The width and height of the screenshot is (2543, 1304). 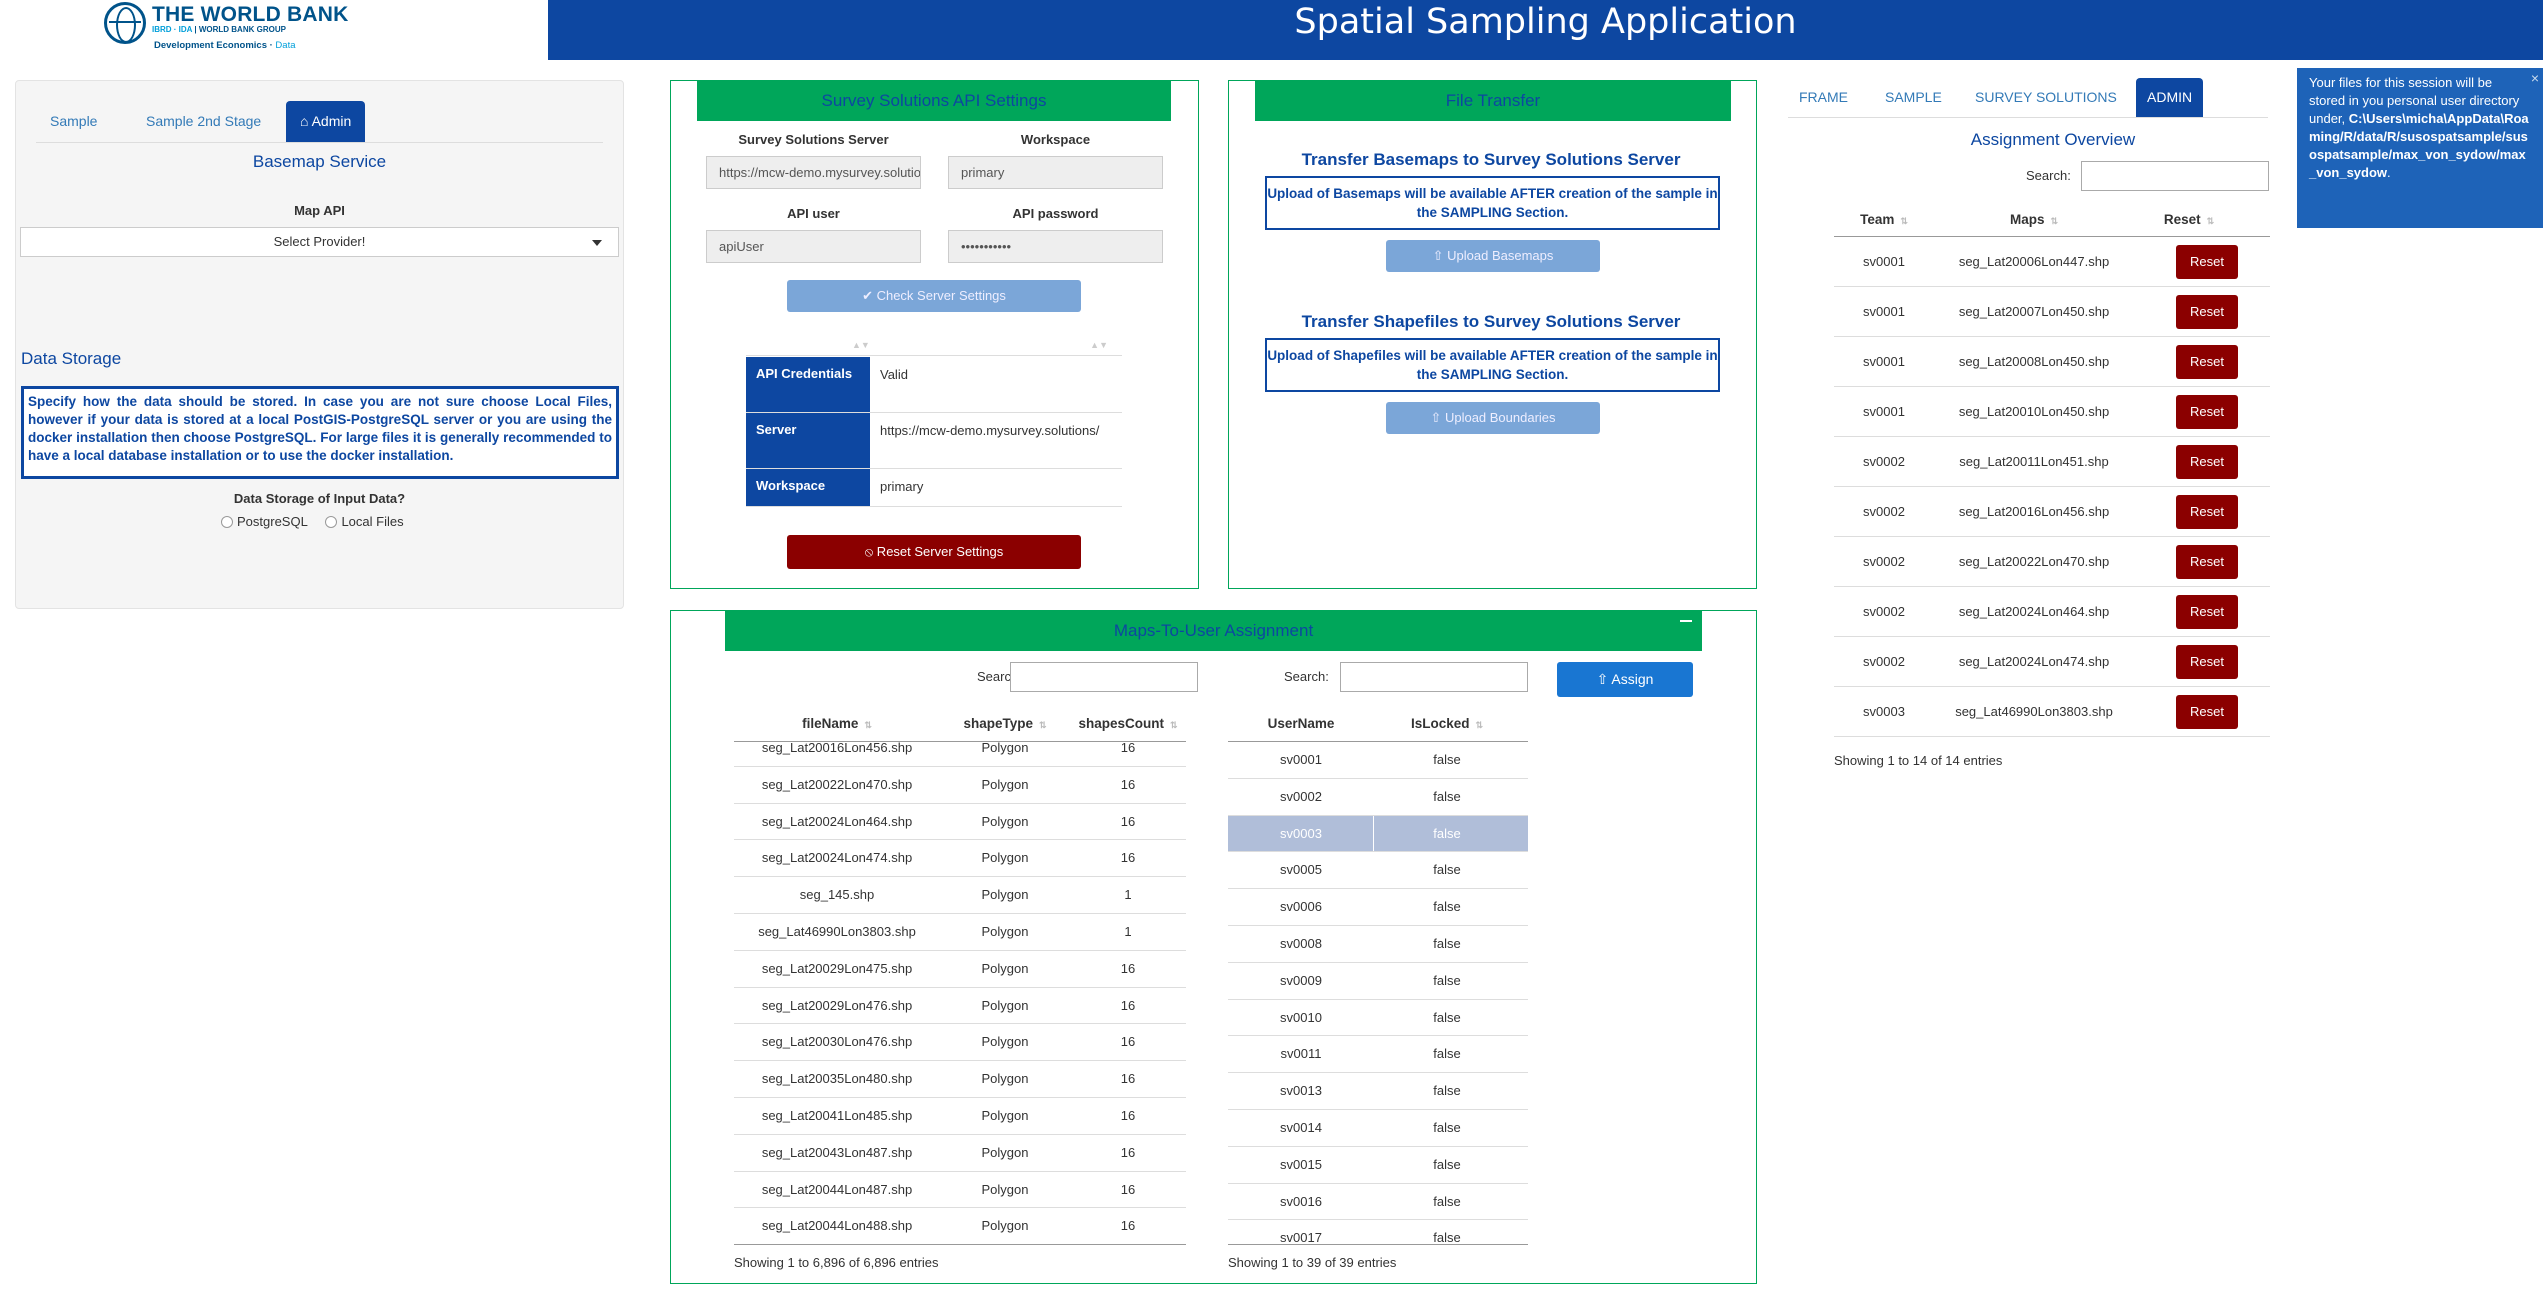 What do you see at coordinates (326, 121) in the screenshot?
I see `tab-admin: ⌂ Admin` at bounding box center [326, 121].